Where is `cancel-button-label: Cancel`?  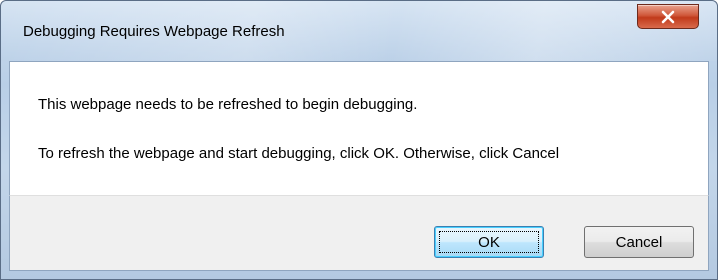 cancel-button-label: Cancel is located at coordinates (639, 242).